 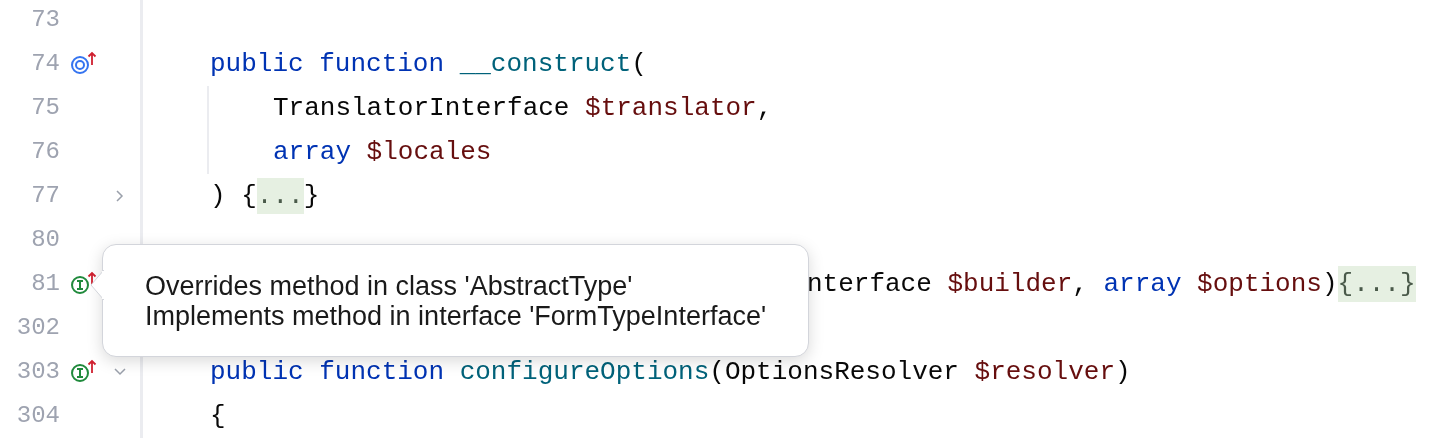 I want to click on code-text: (, so click(x=639, y=64).